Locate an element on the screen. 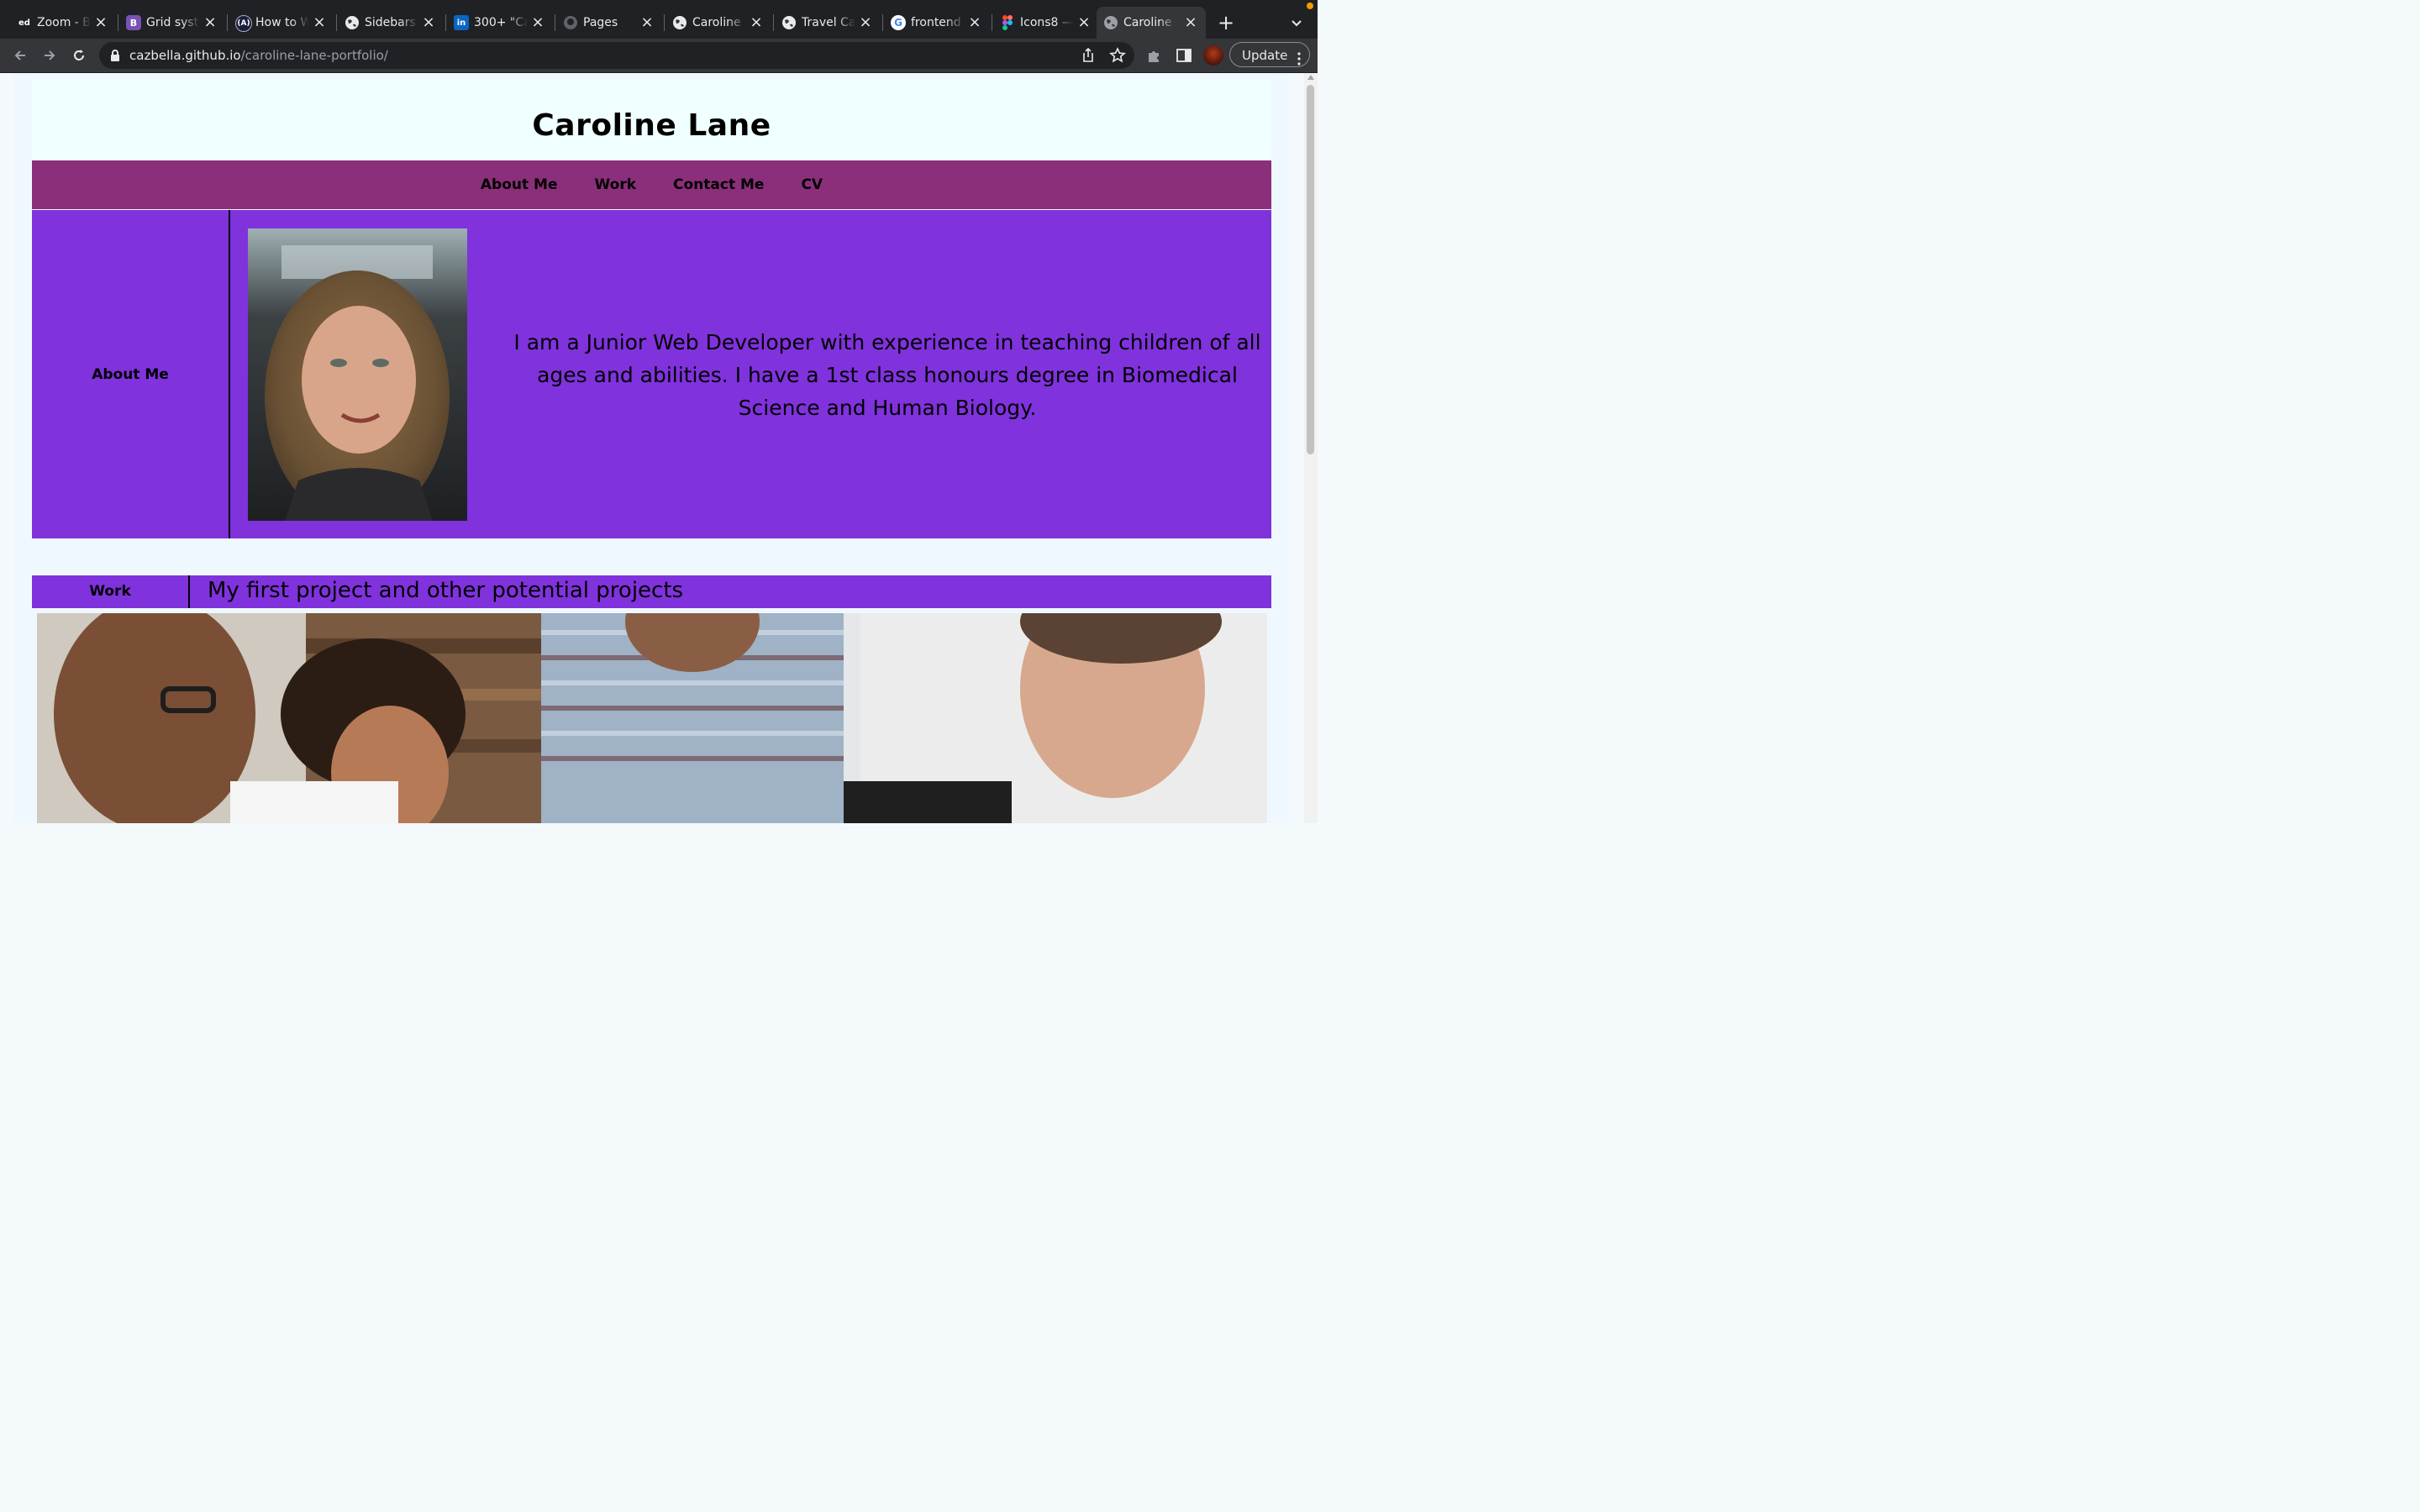 This screenshot has width=2420, height=1512. side-panel-icon is located at coordinates (1184, 55).